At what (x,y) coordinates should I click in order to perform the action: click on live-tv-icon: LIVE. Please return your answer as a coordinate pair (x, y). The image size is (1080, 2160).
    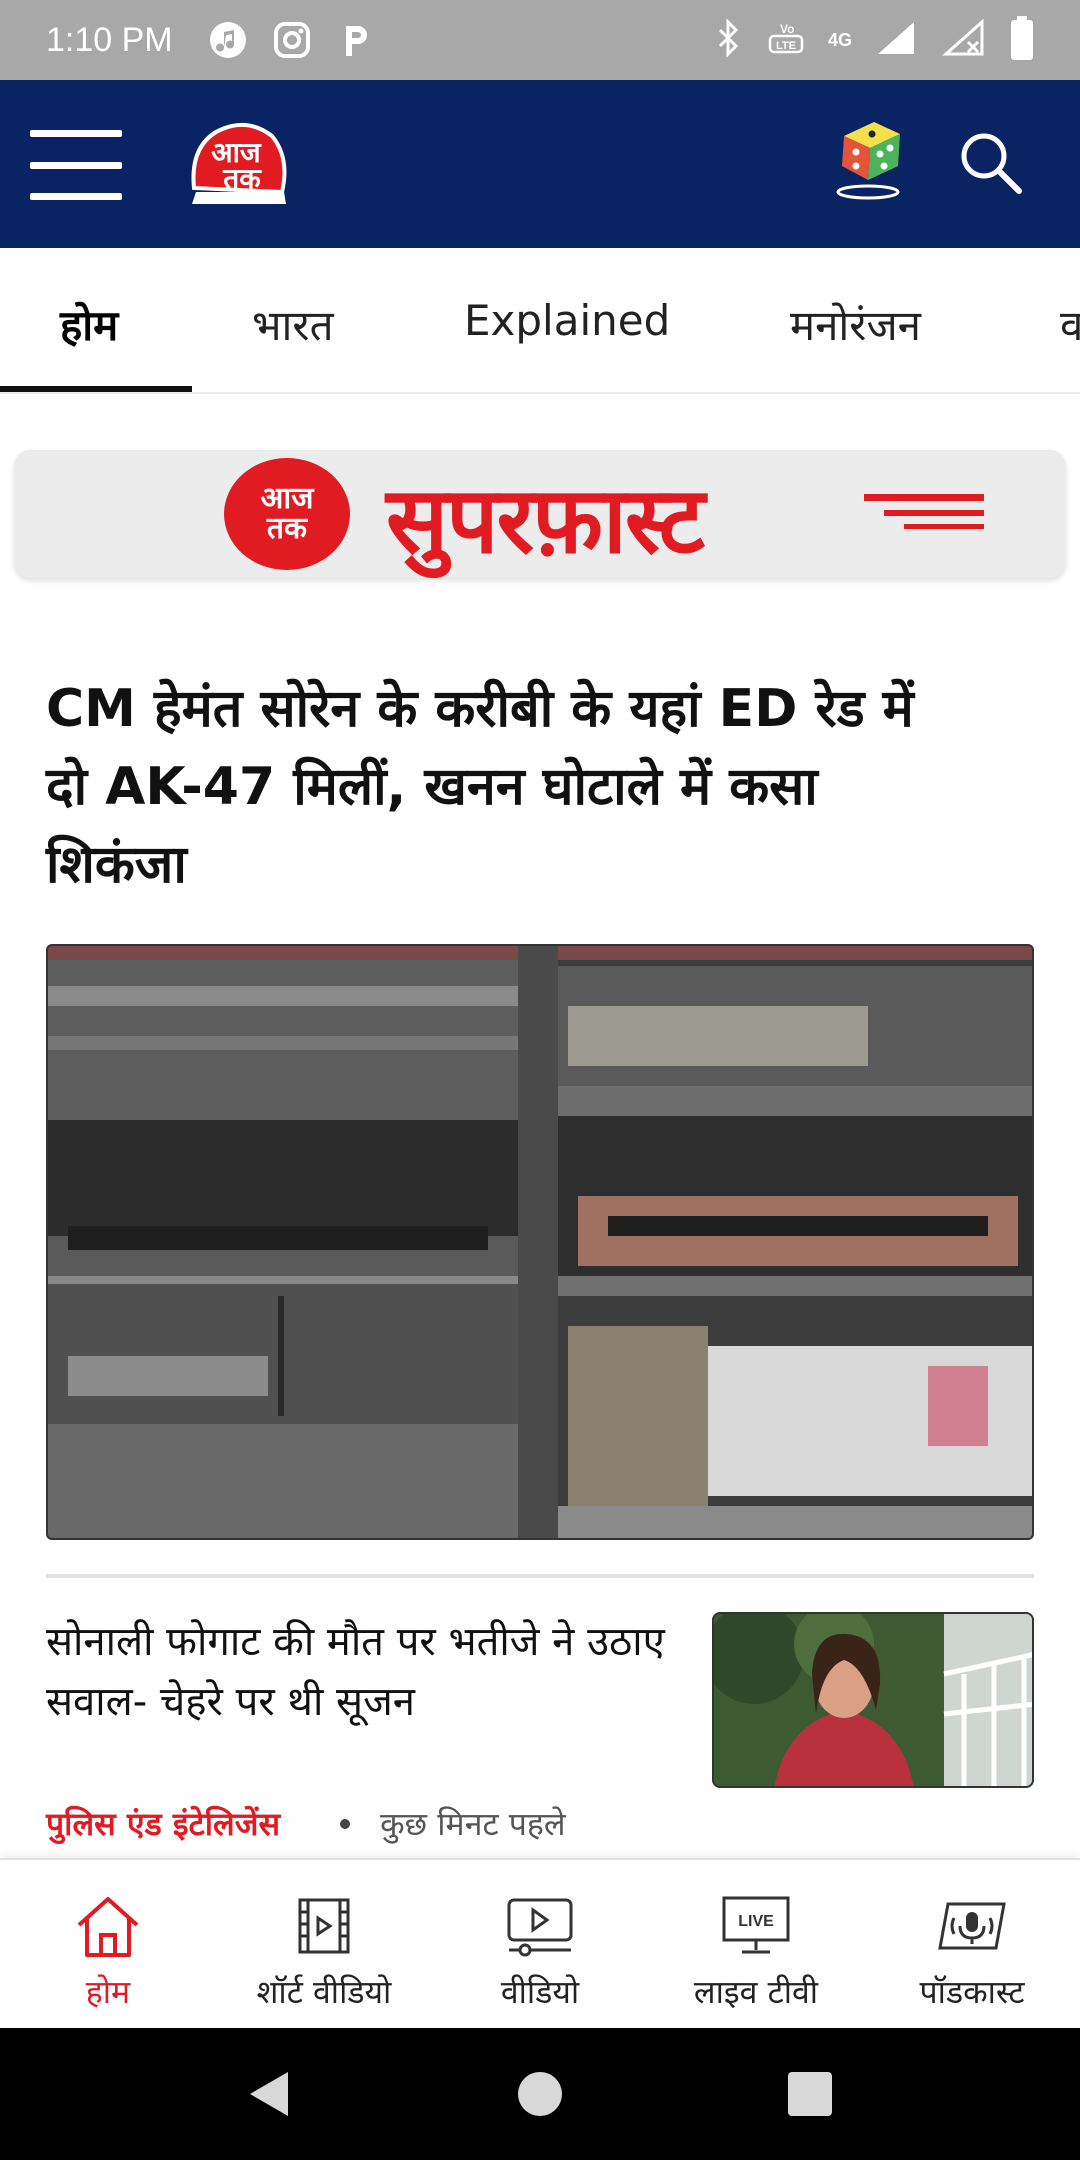
    Looking at the image, I should click on (756, 1926).